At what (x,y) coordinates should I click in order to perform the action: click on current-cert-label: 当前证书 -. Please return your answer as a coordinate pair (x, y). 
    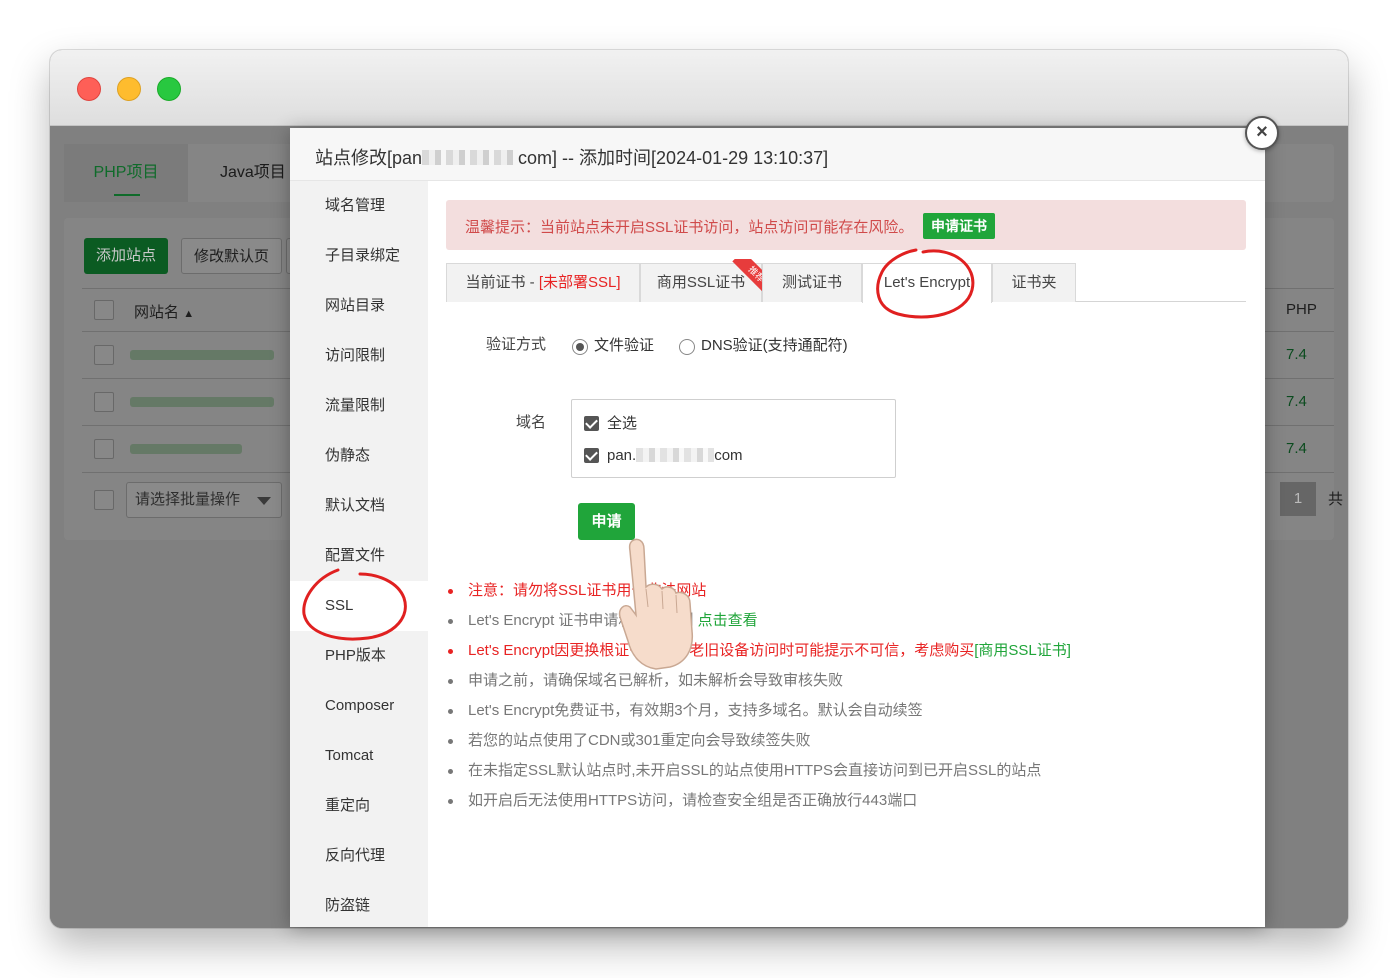
    Looking at the image, I should click on (502, 282).